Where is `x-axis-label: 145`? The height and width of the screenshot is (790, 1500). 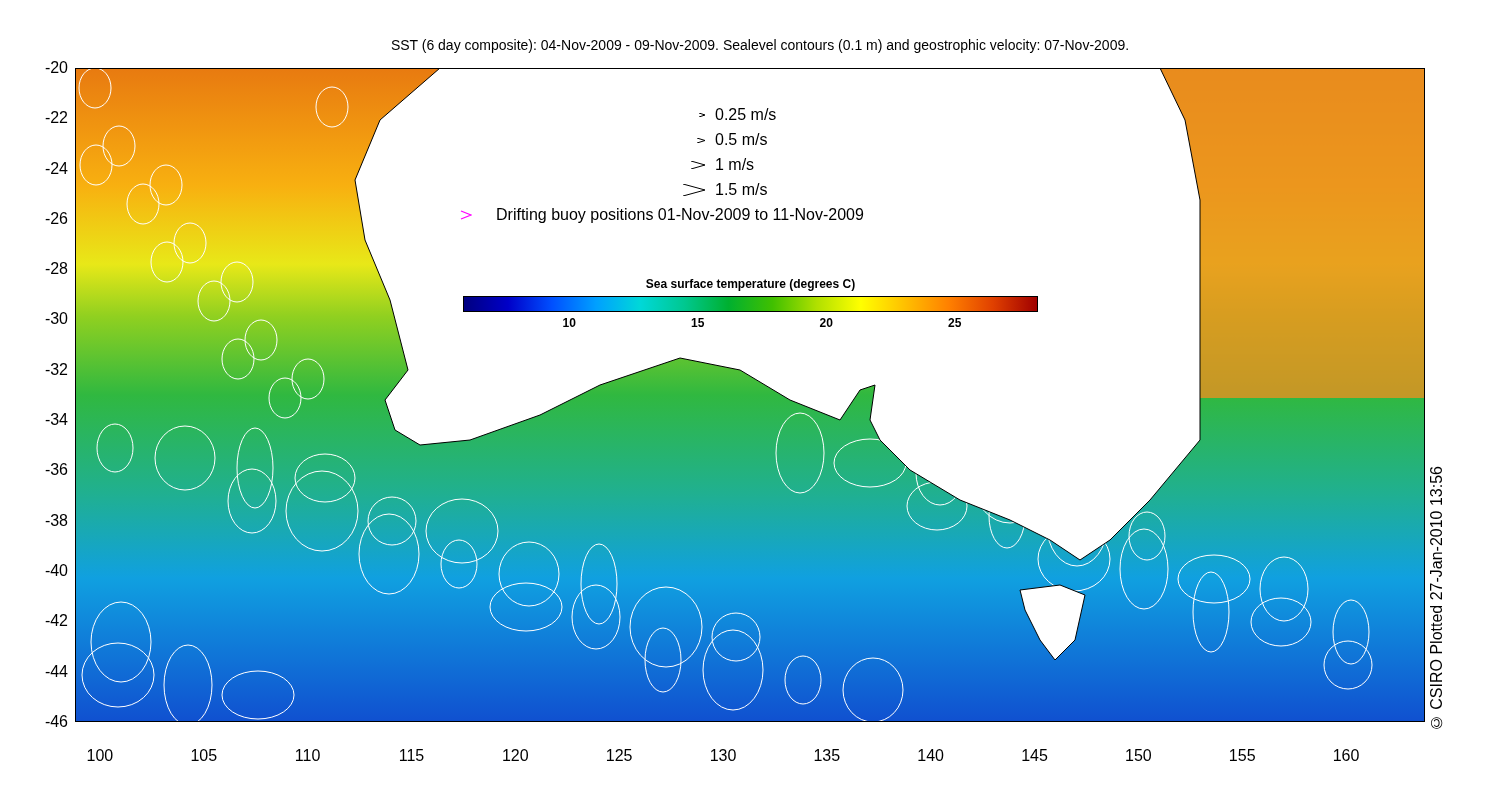 x-axis-label: 145 is located at coordinates (1034, 756).